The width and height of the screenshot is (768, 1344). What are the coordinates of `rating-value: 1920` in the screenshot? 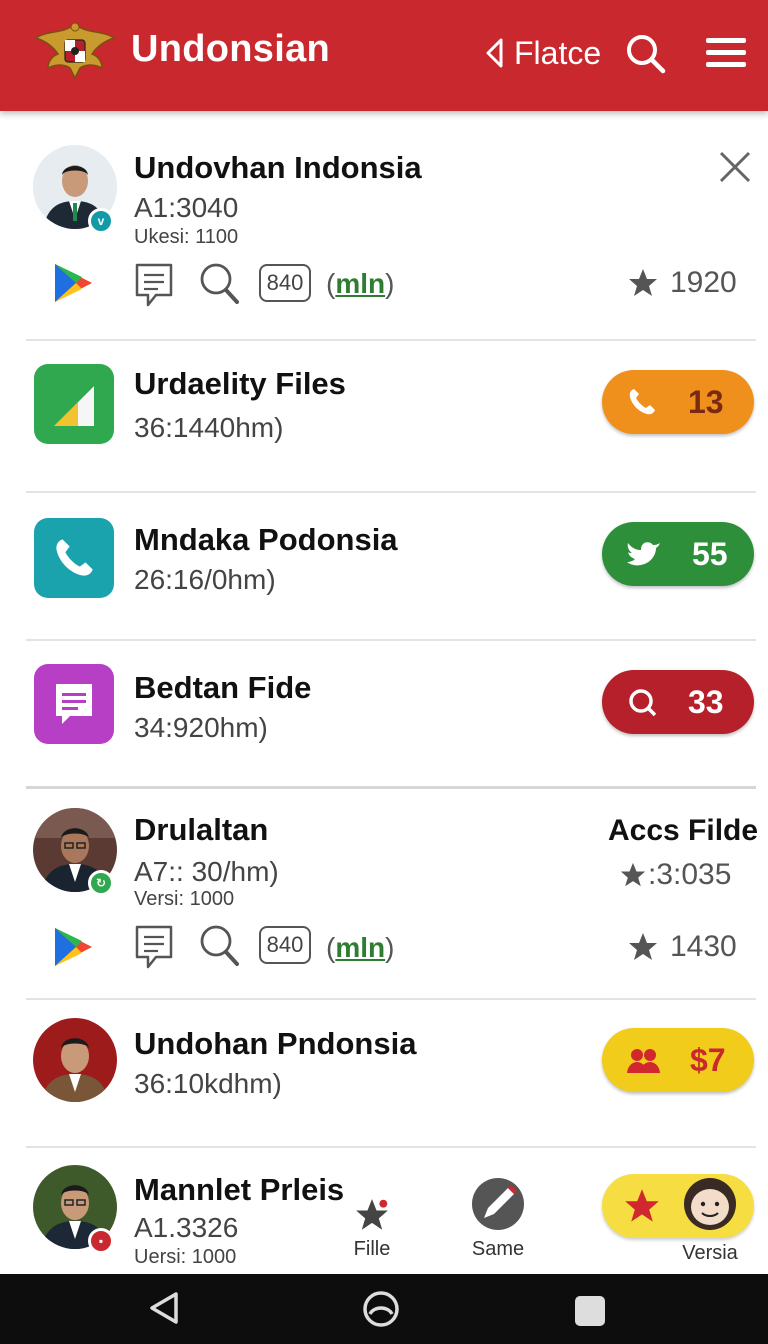 It's located at (703, 282).